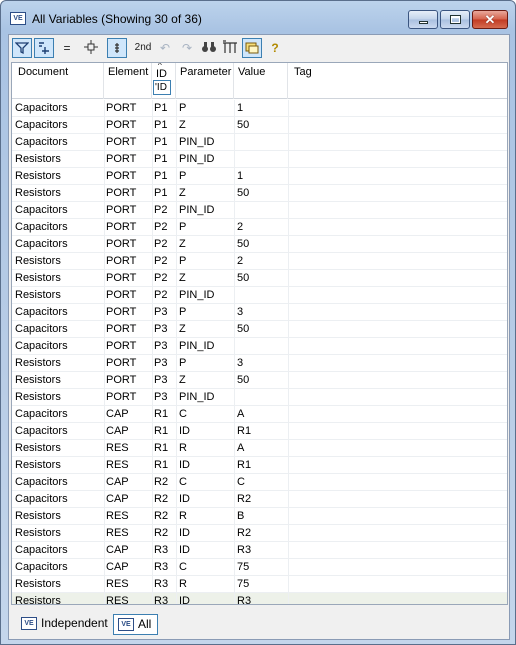  What do you see at coordinates (67, 48) in the screenshot?
I see `equals-icon: =` at bounding box center [67, 48].